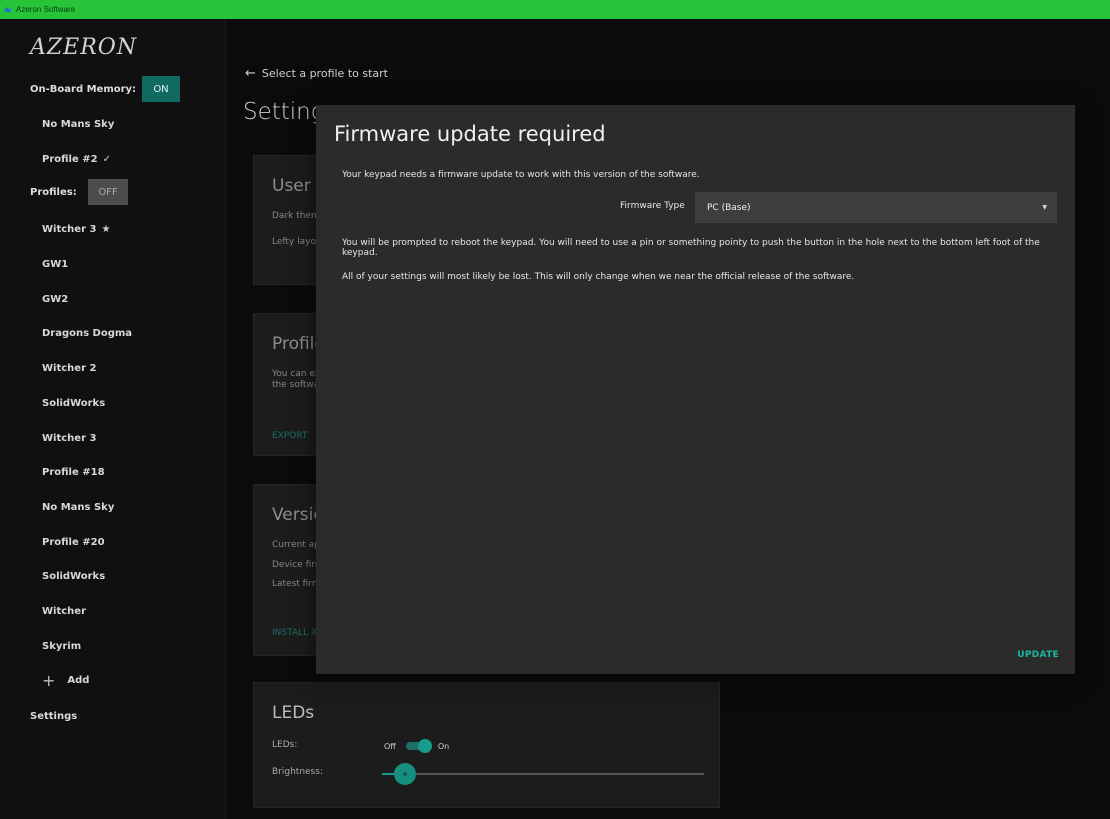 This screenshot has width=1110, height=819. What do you see at coordinates (294, 633) in the screenshot?
I see `install-button: INSTALL X` at bounding box center [294, 633].